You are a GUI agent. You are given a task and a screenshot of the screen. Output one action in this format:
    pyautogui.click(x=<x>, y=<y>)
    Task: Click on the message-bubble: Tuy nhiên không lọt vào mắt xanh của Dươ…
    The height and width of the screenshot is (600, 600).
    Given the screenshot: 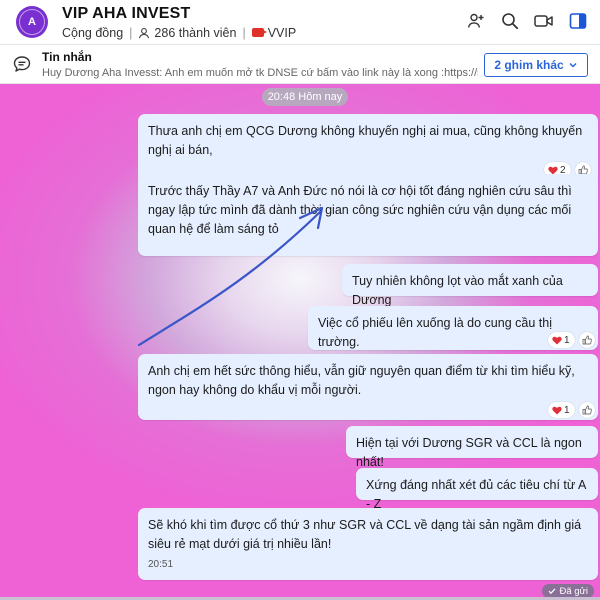 What is the action you would take?
    pyautogui.click(x=470, y=285)
    